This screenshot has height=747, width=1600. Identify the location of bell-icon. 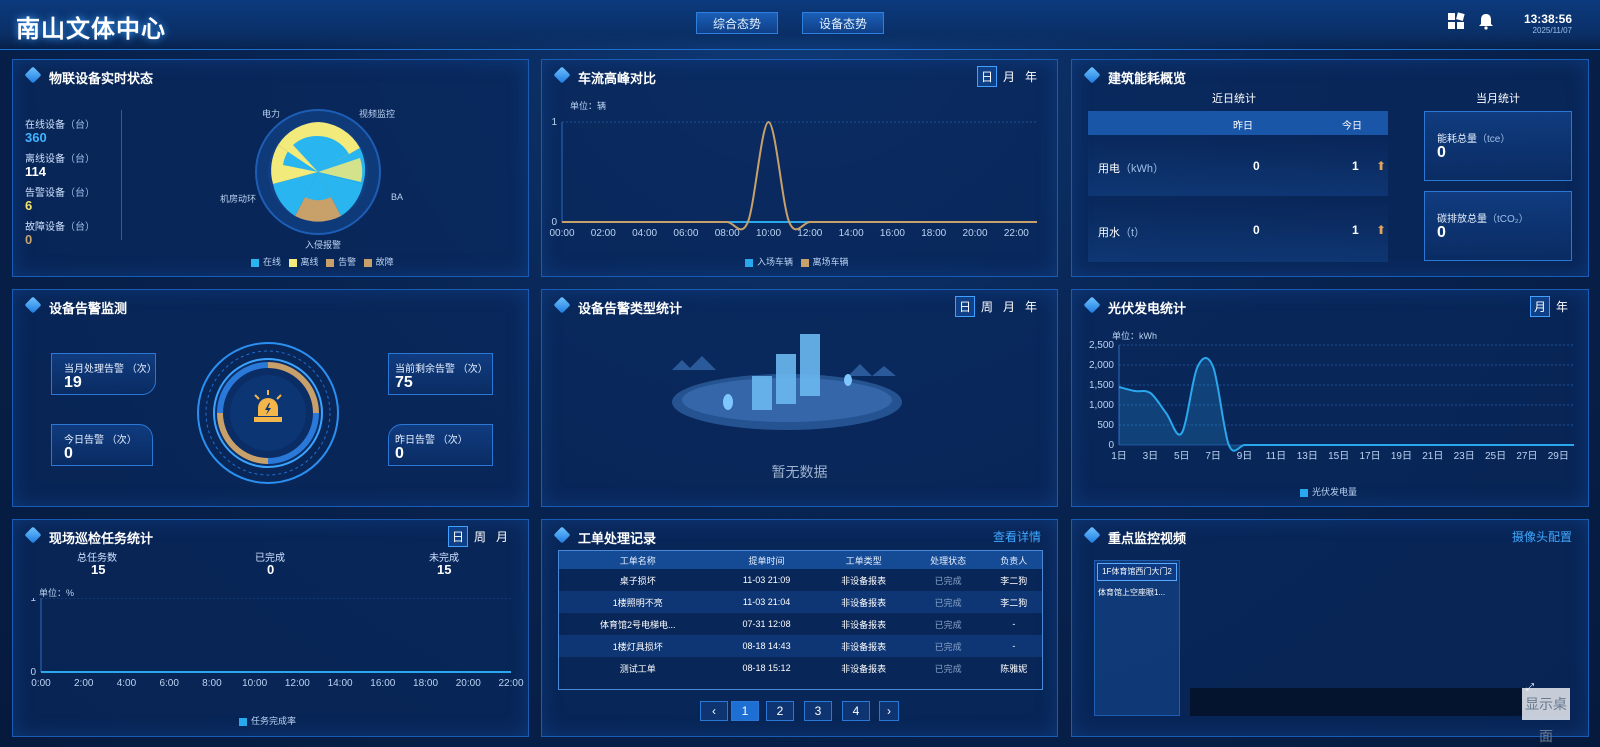
(1486, 22).